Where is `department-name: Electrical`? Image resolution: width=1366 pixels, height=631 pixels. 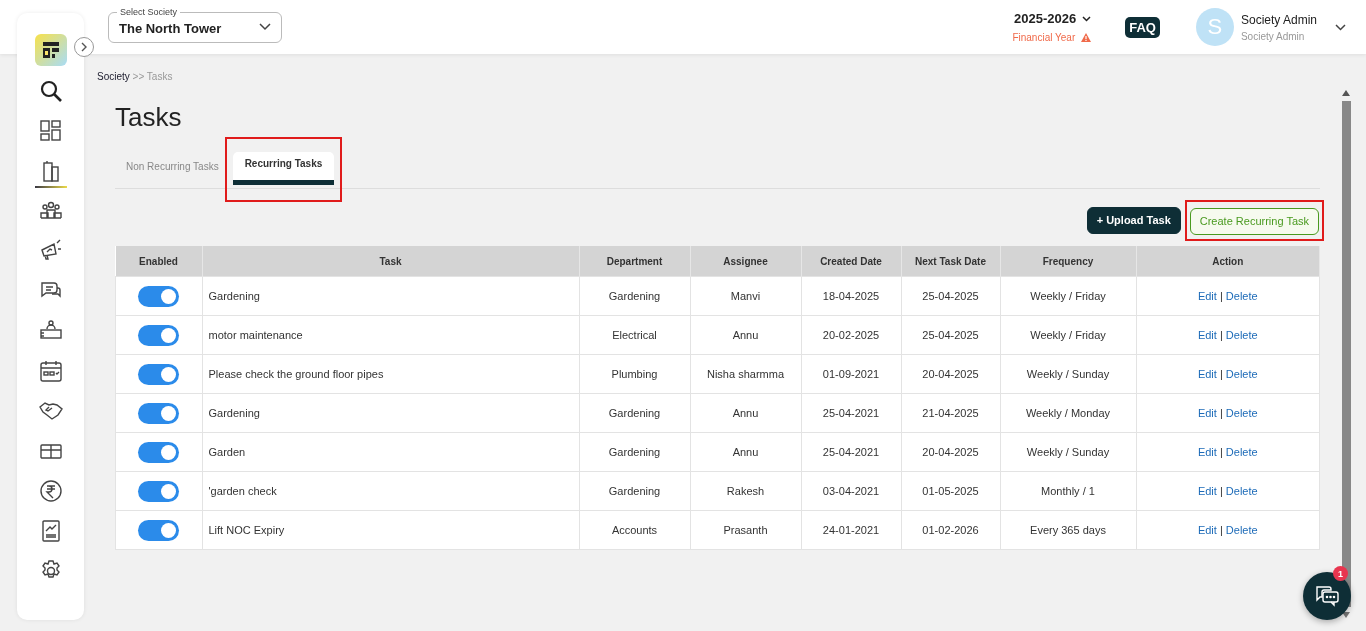 department-name: Electrical is located at coordinates (634, 335).